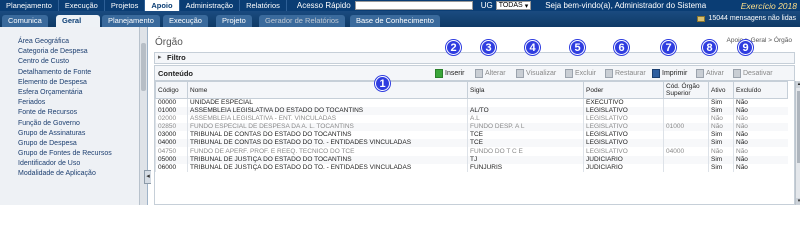 This screenshot has height=240, width=800. What do you see at coordinates (710, 73) in the screenshot?
I see `activate-button: Ativar` at bounding box center [710, 73].